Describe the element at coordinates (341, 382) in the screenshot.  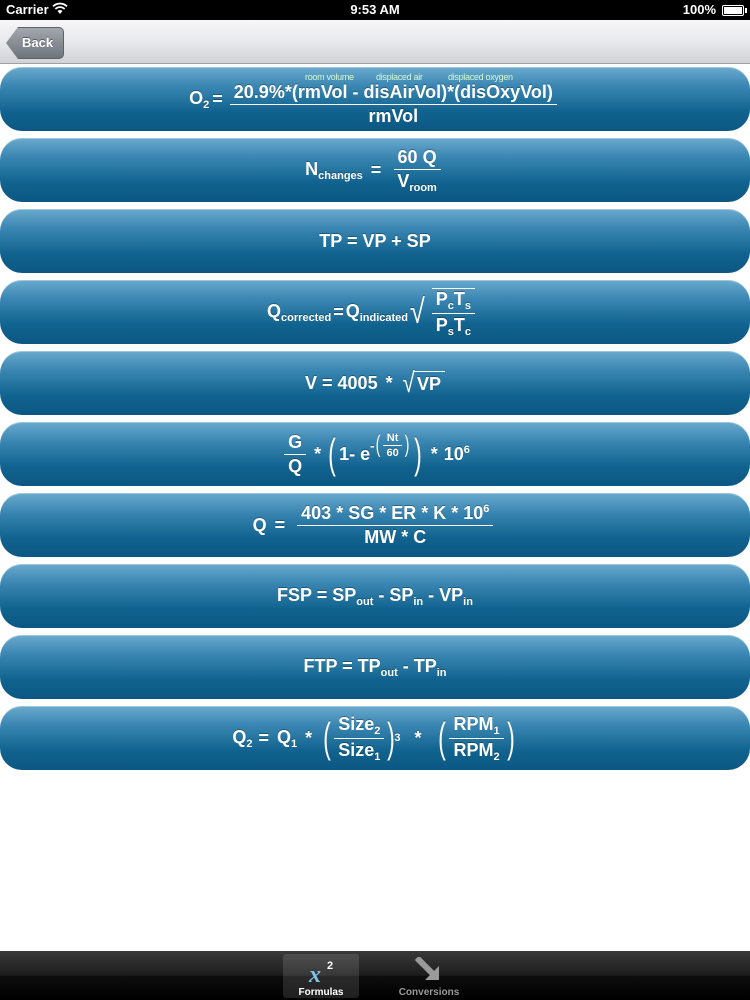
I see `formula-lhs: V = 4005` at that location.